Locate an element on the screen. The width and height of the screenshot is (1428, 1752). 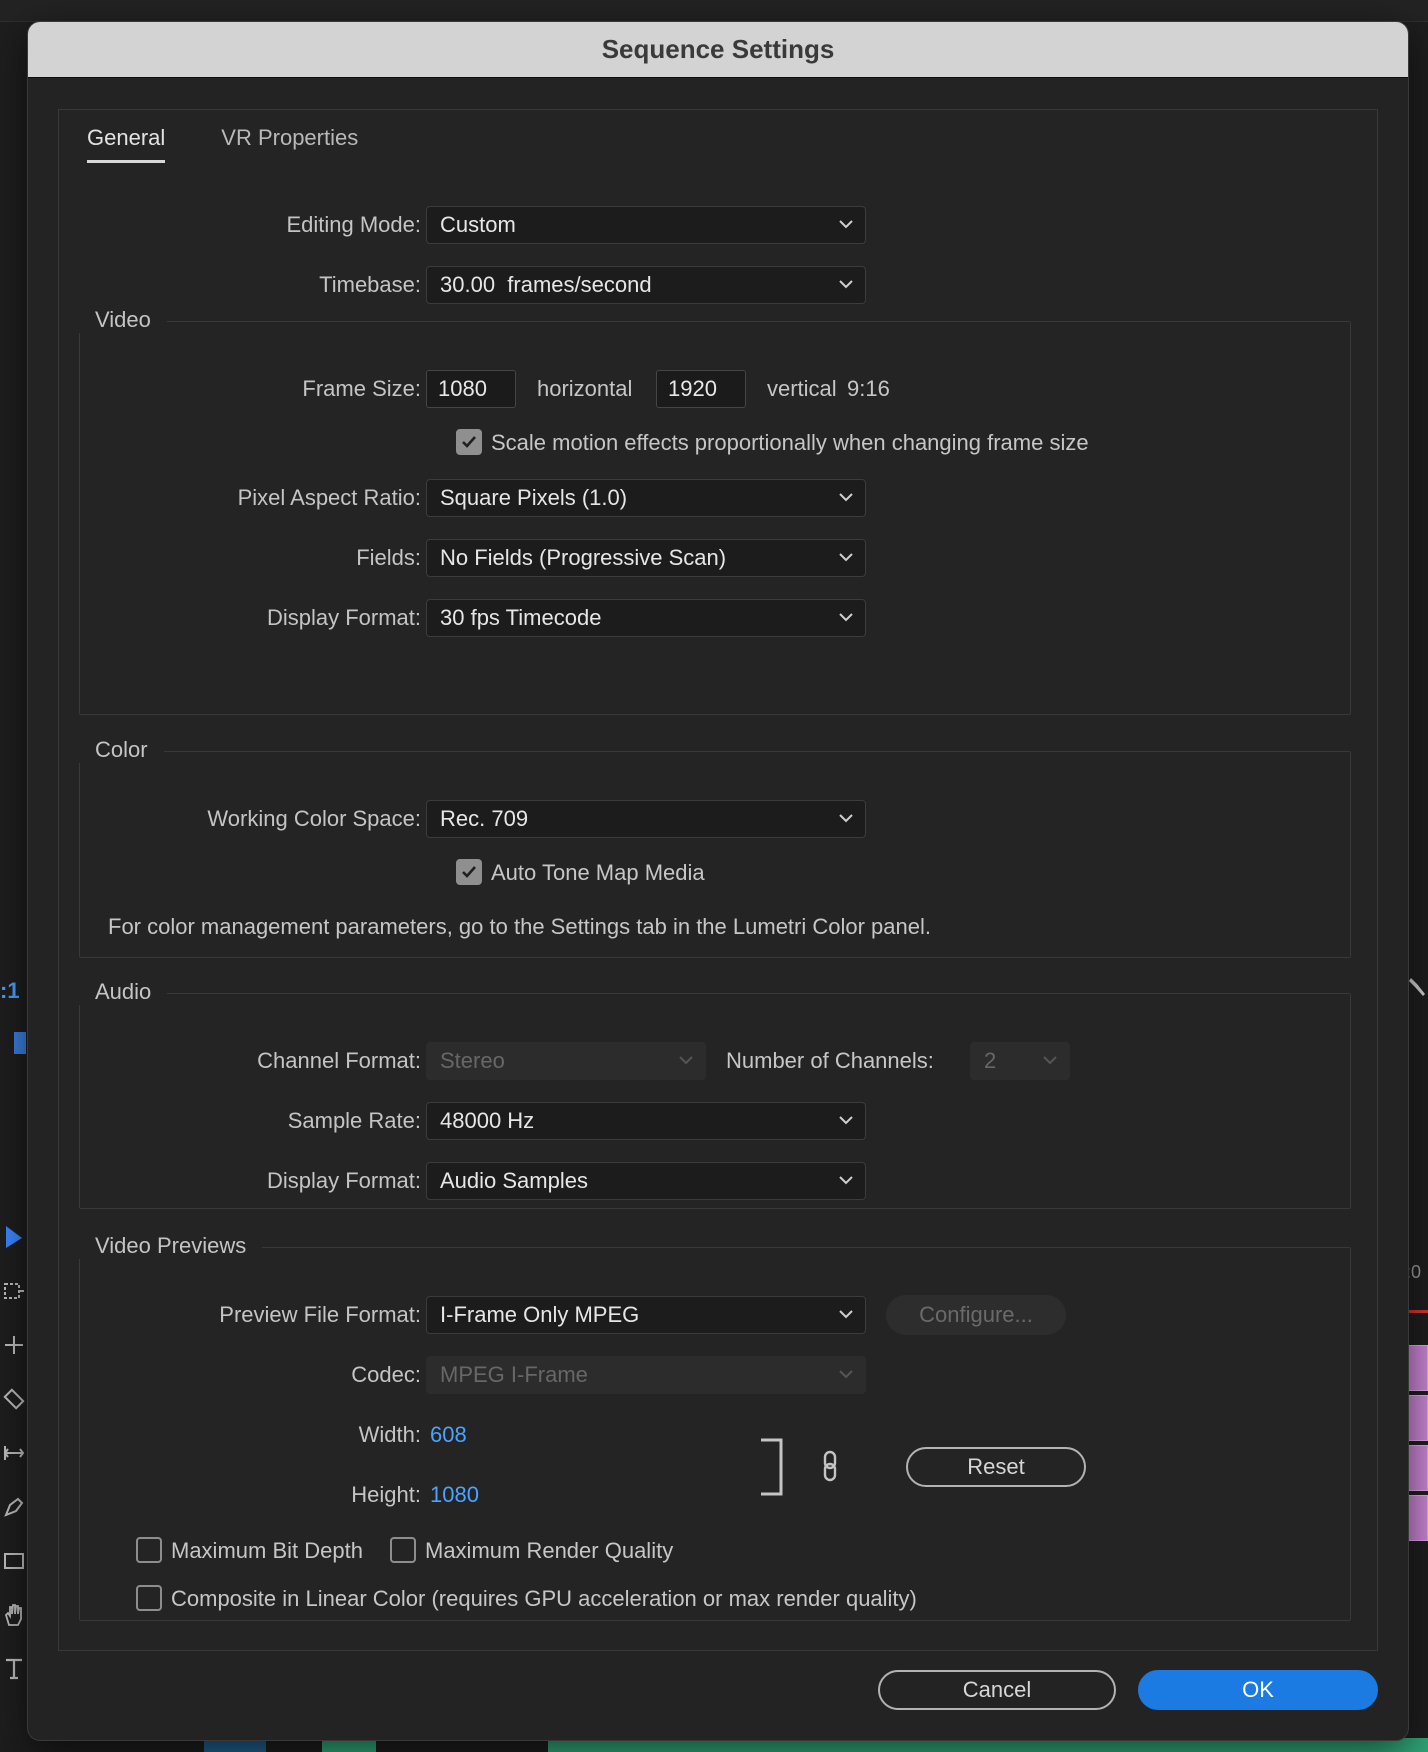
link-bracket-icon is located at coordinates (772, 1467).